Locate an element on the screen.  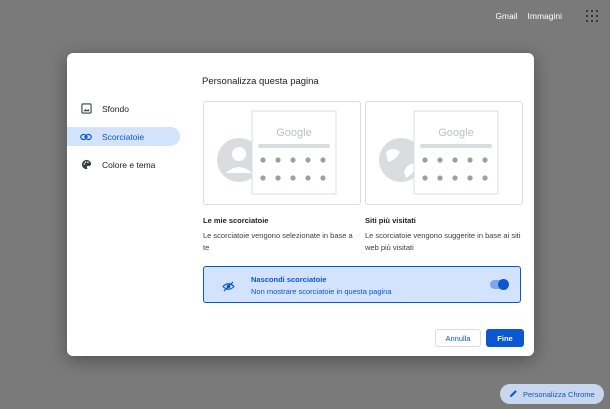
my-shortcuts-card: Google is located at coordinates (282, 153).